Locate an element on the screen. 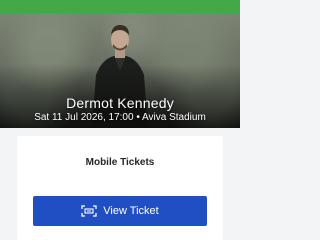  tickets-label: Mobile Tickets is located at coordinates (120, 162).